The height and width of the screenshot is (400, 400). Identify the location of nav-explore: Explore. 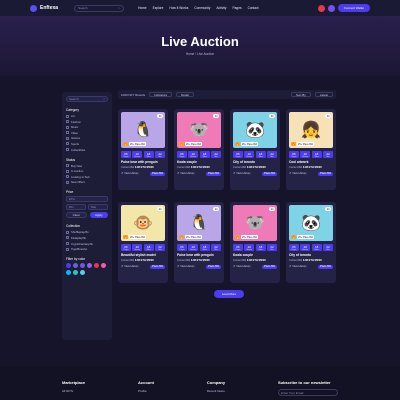
(158, 8).